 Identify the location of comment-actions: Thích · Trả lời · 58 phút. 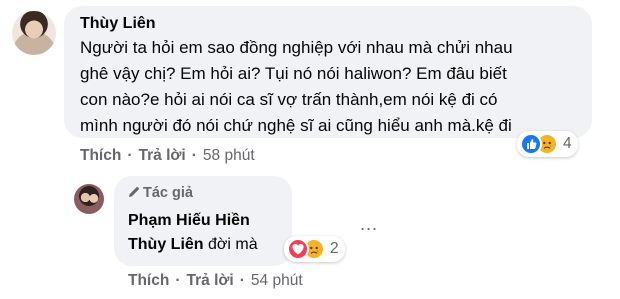
(167, 156).